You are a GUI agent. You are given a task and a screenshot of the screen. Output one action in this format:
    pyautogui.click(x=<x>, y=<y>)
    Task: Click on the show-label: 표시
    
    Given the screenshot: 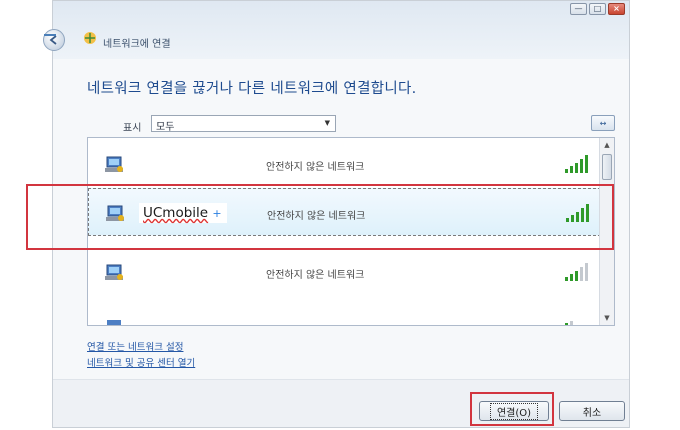 What is the action you would take?
    pyautogui.click(x=132, y=128)
    